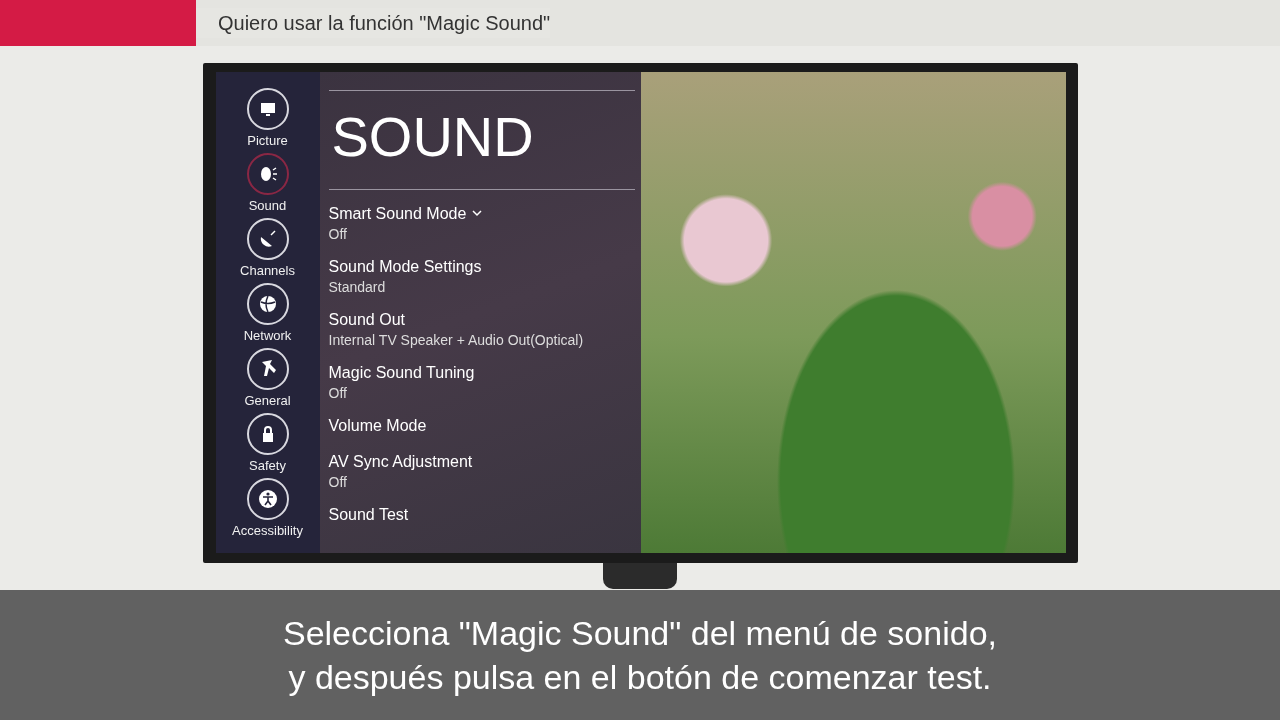 The image size is (1280, 720). Describe the element at coordinates (267, 314) in the screenshot. I see `sidebar-item: Network` at that location.